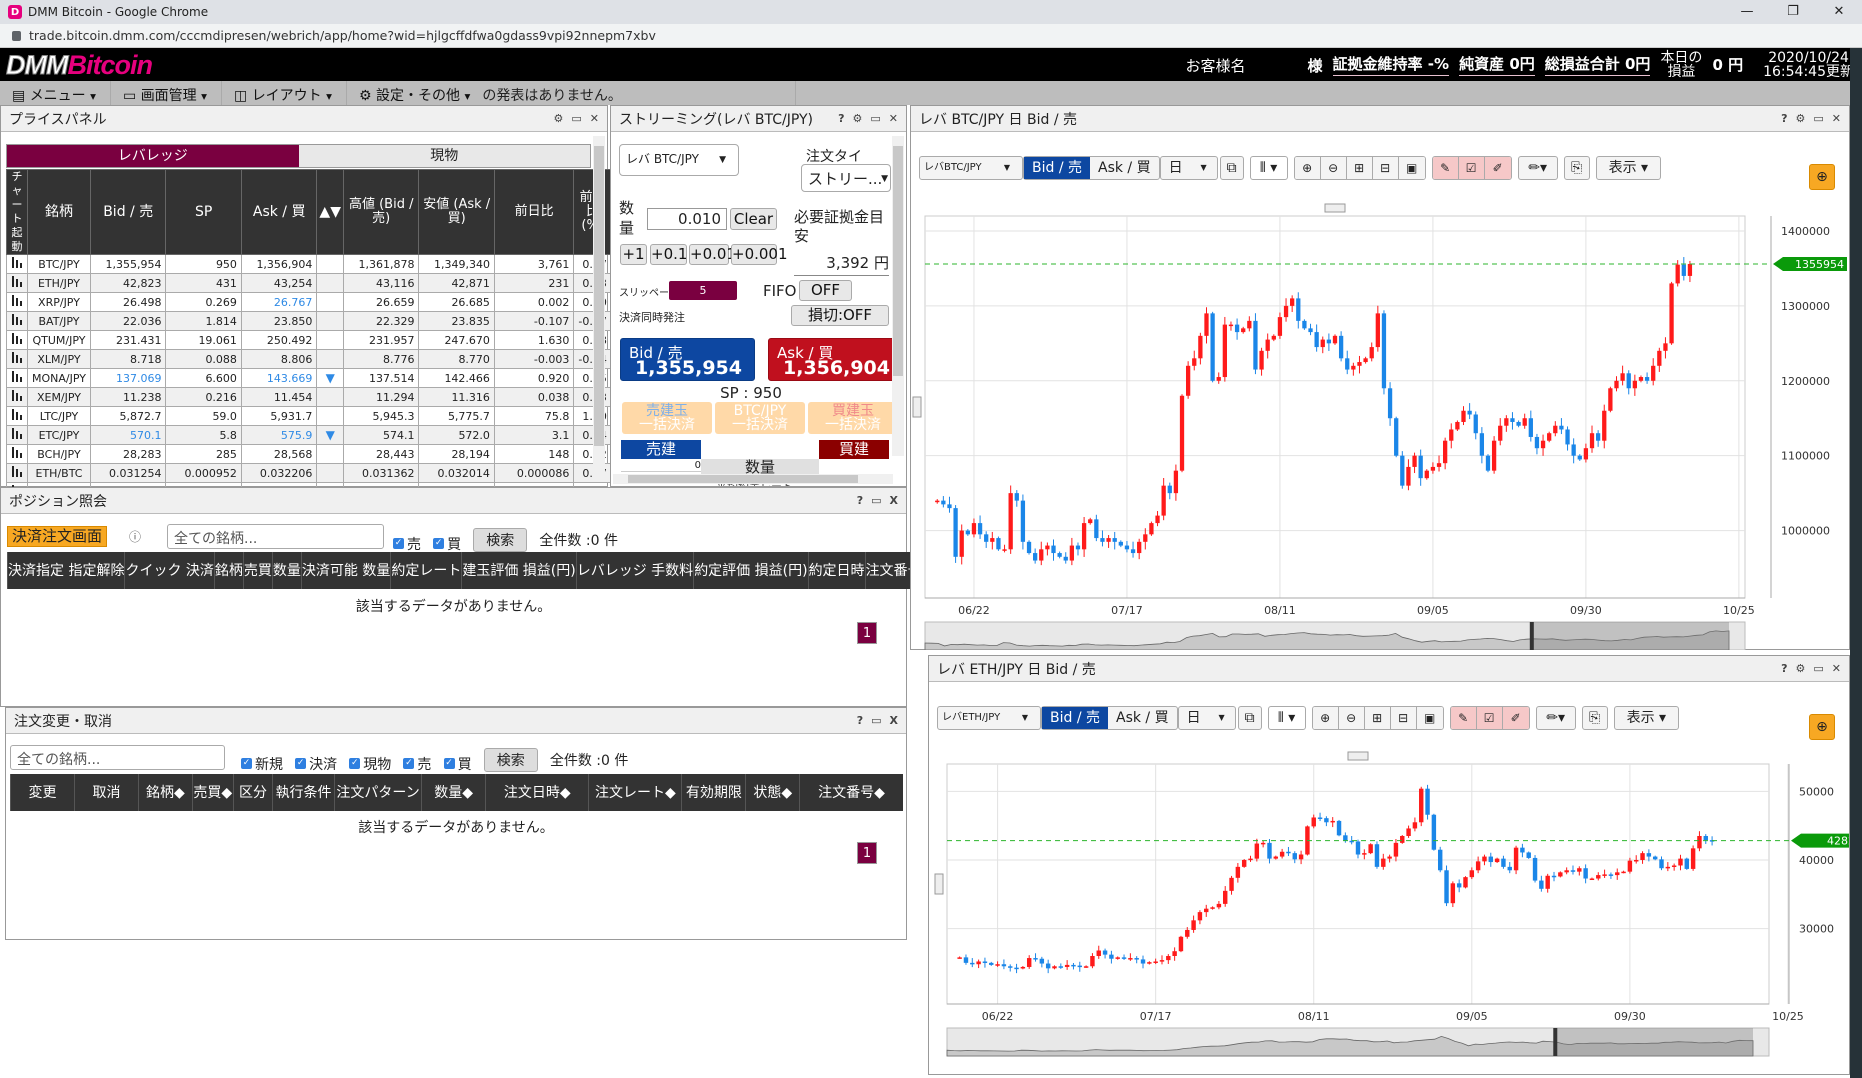  I want to click on streaming-scrollbar, so click(898, 296).